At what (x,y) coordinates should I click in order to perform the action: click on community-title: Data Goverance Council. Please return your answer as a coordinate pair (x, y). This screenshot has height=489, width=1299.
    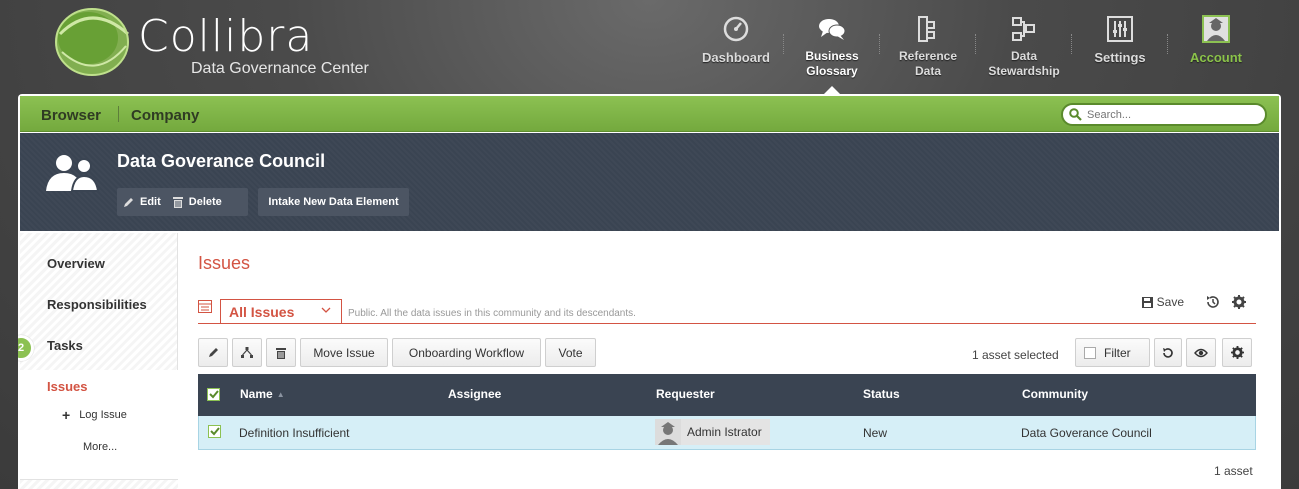
    Looking at the image, I should click on (221, 161).